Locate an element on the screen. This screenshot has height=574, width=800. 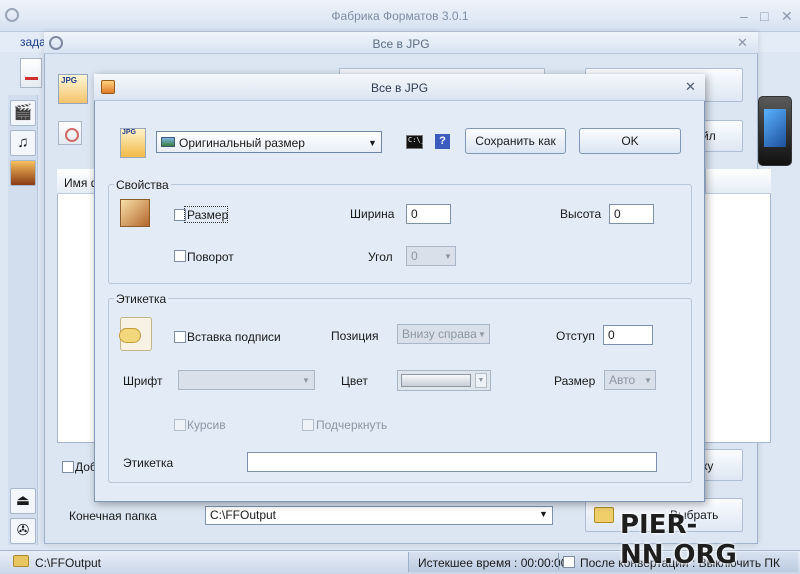
film-reel-icon: ✇ is located at coordinates (23, 531).